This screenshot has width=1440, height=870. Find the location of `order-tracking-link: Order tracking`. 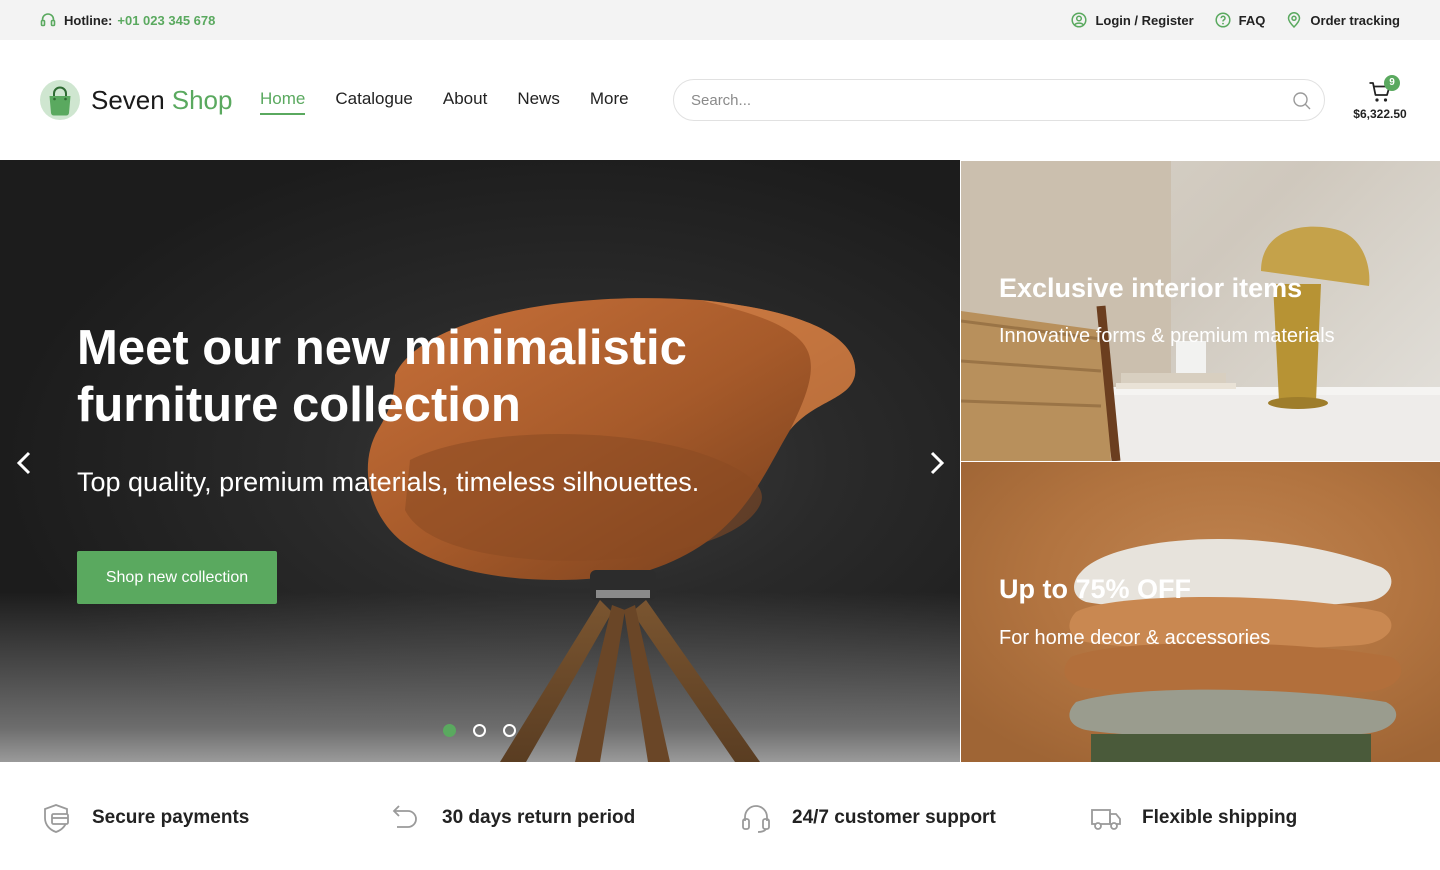

order-tracking-link: Order tracking is located at coordinates (1343, 20).